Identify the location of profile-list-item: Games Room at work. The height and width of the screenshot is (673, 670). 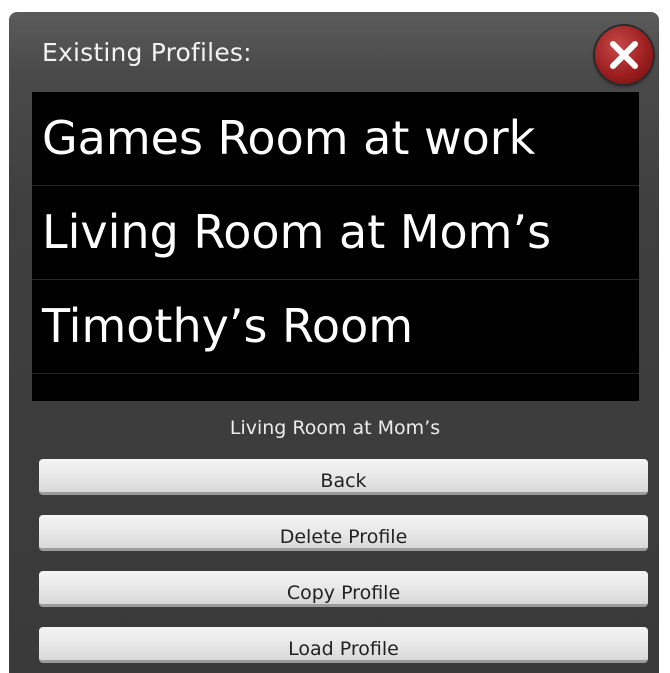
(335, 139).